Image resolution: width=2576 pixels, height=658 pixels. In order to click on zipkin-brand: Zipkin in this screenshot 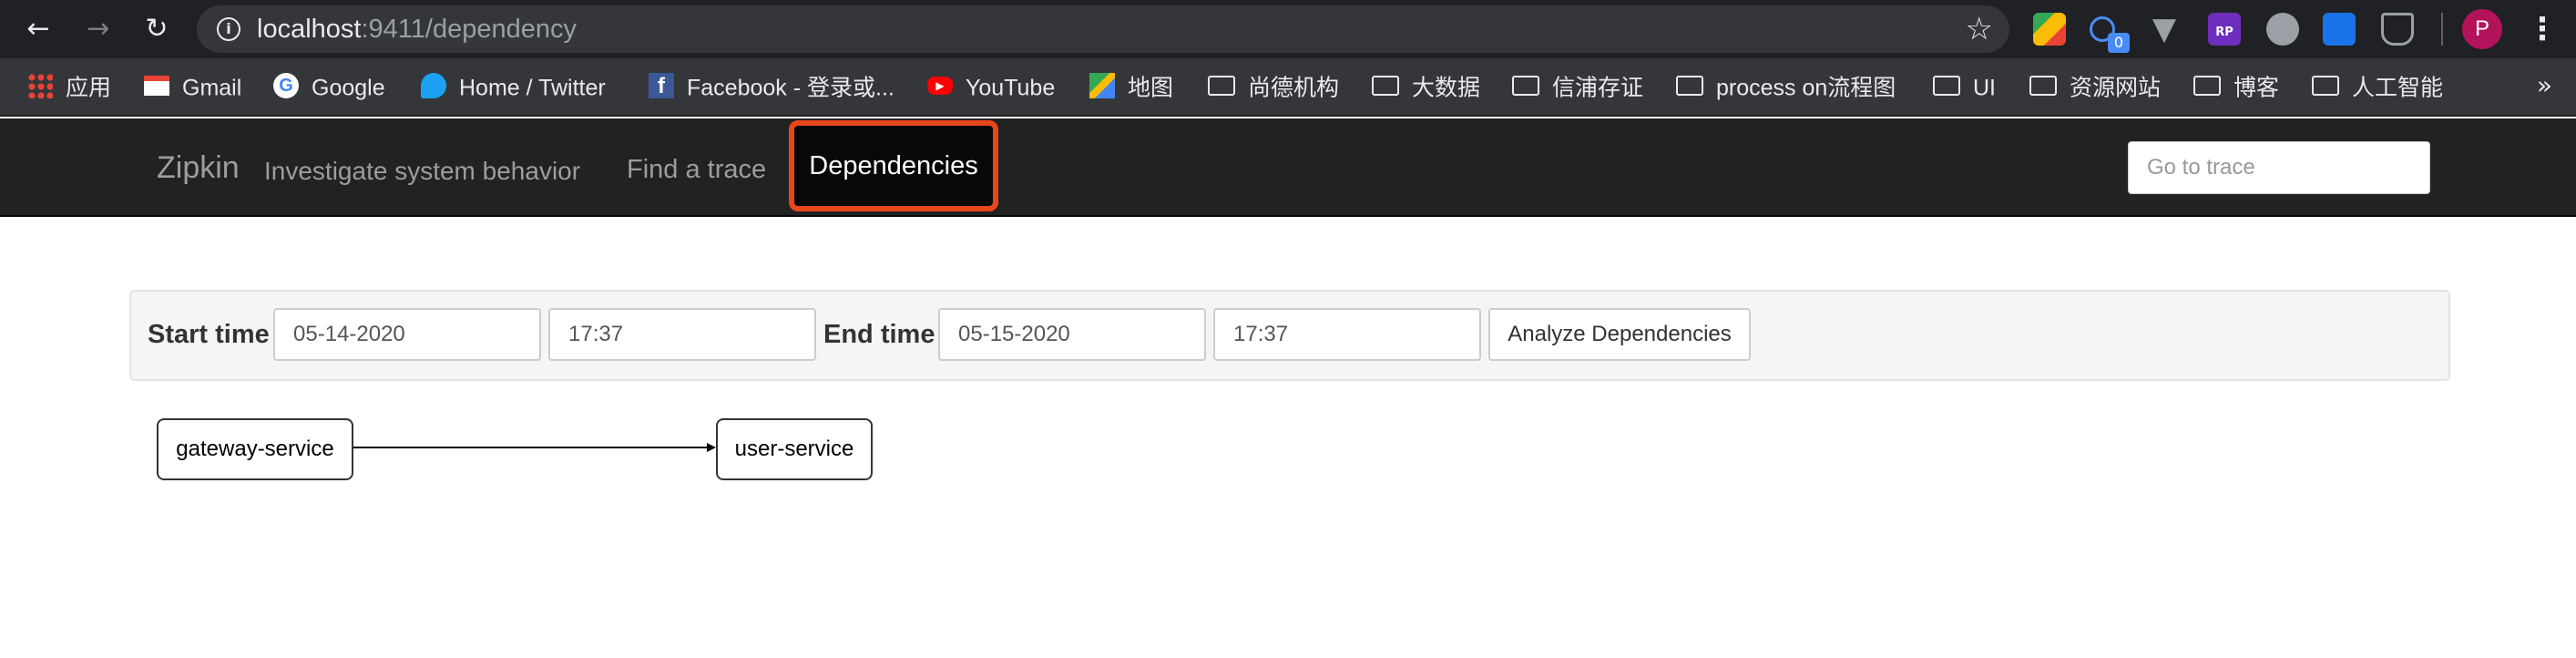, I will do `click(198, 167)`.